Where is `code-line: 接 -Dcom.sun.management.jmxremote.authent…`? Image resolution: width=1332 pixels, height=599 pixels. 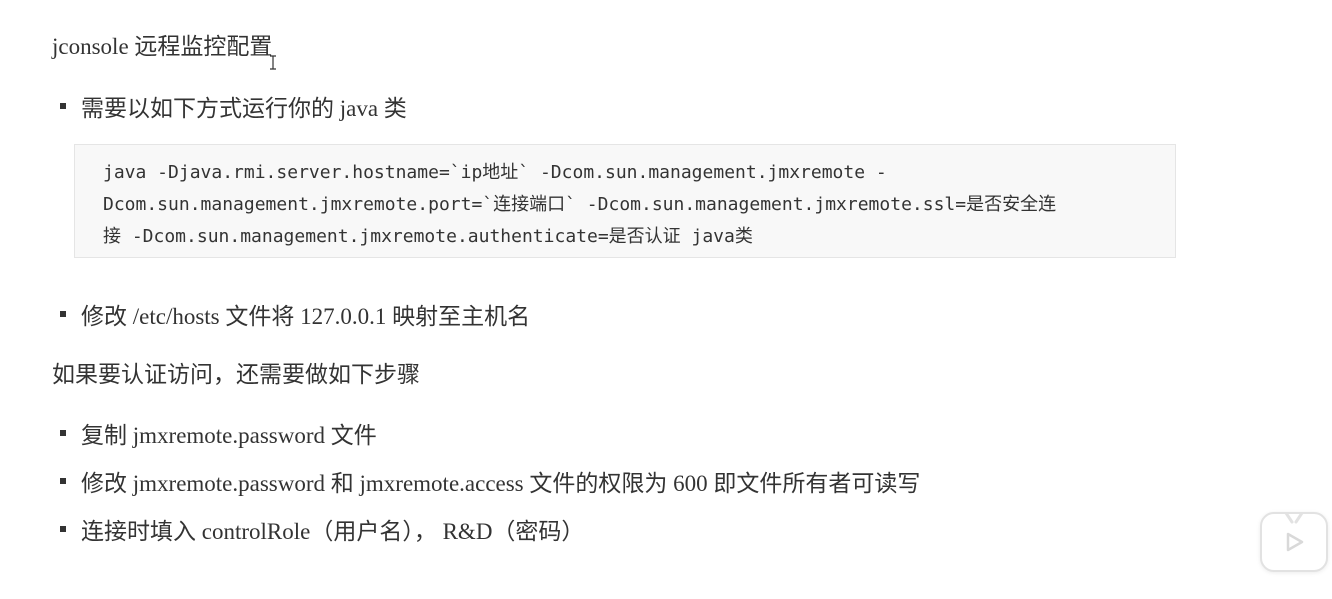 code-line: 接 -Dcom.sun.management.jmxremote.authent… is located at coordinates (428, 236).